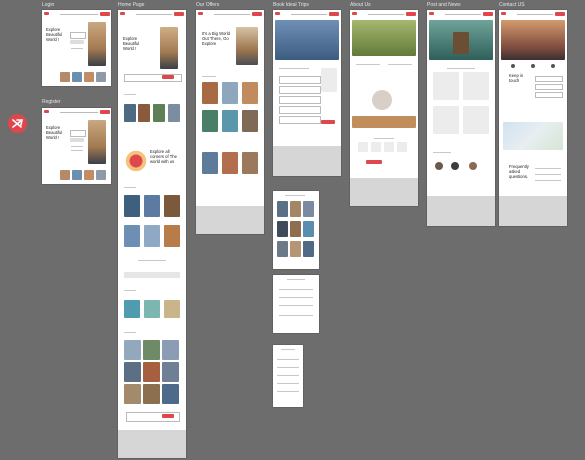  What do you see at coordinates (516, 78) in the screenshot?
I see `contact-keep-in-touch: Keep in touch` at bounding box center [516, 78].